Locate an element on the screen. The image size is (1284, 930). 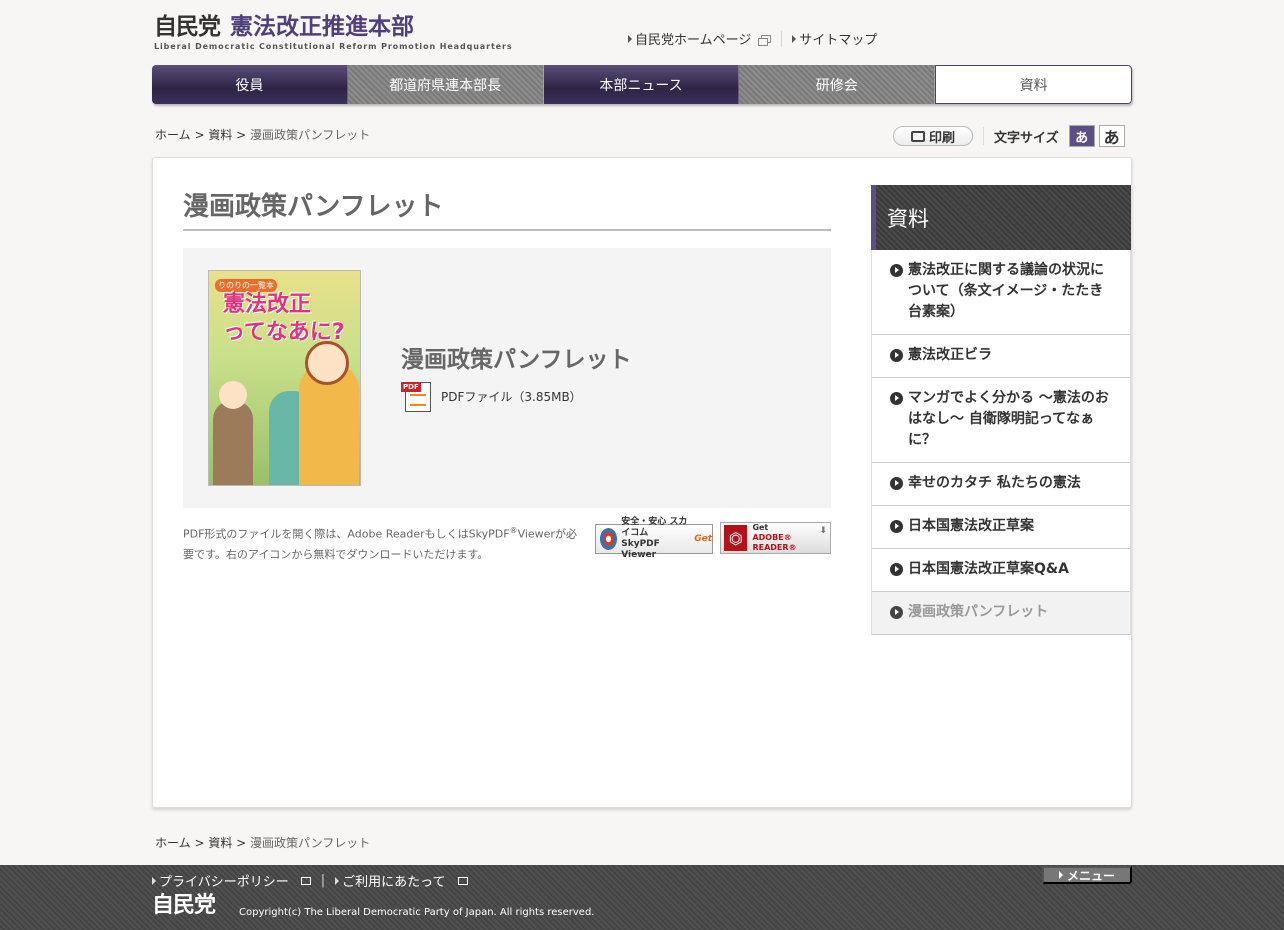
print-label: 印刷 is located at coordinates (941, 137).